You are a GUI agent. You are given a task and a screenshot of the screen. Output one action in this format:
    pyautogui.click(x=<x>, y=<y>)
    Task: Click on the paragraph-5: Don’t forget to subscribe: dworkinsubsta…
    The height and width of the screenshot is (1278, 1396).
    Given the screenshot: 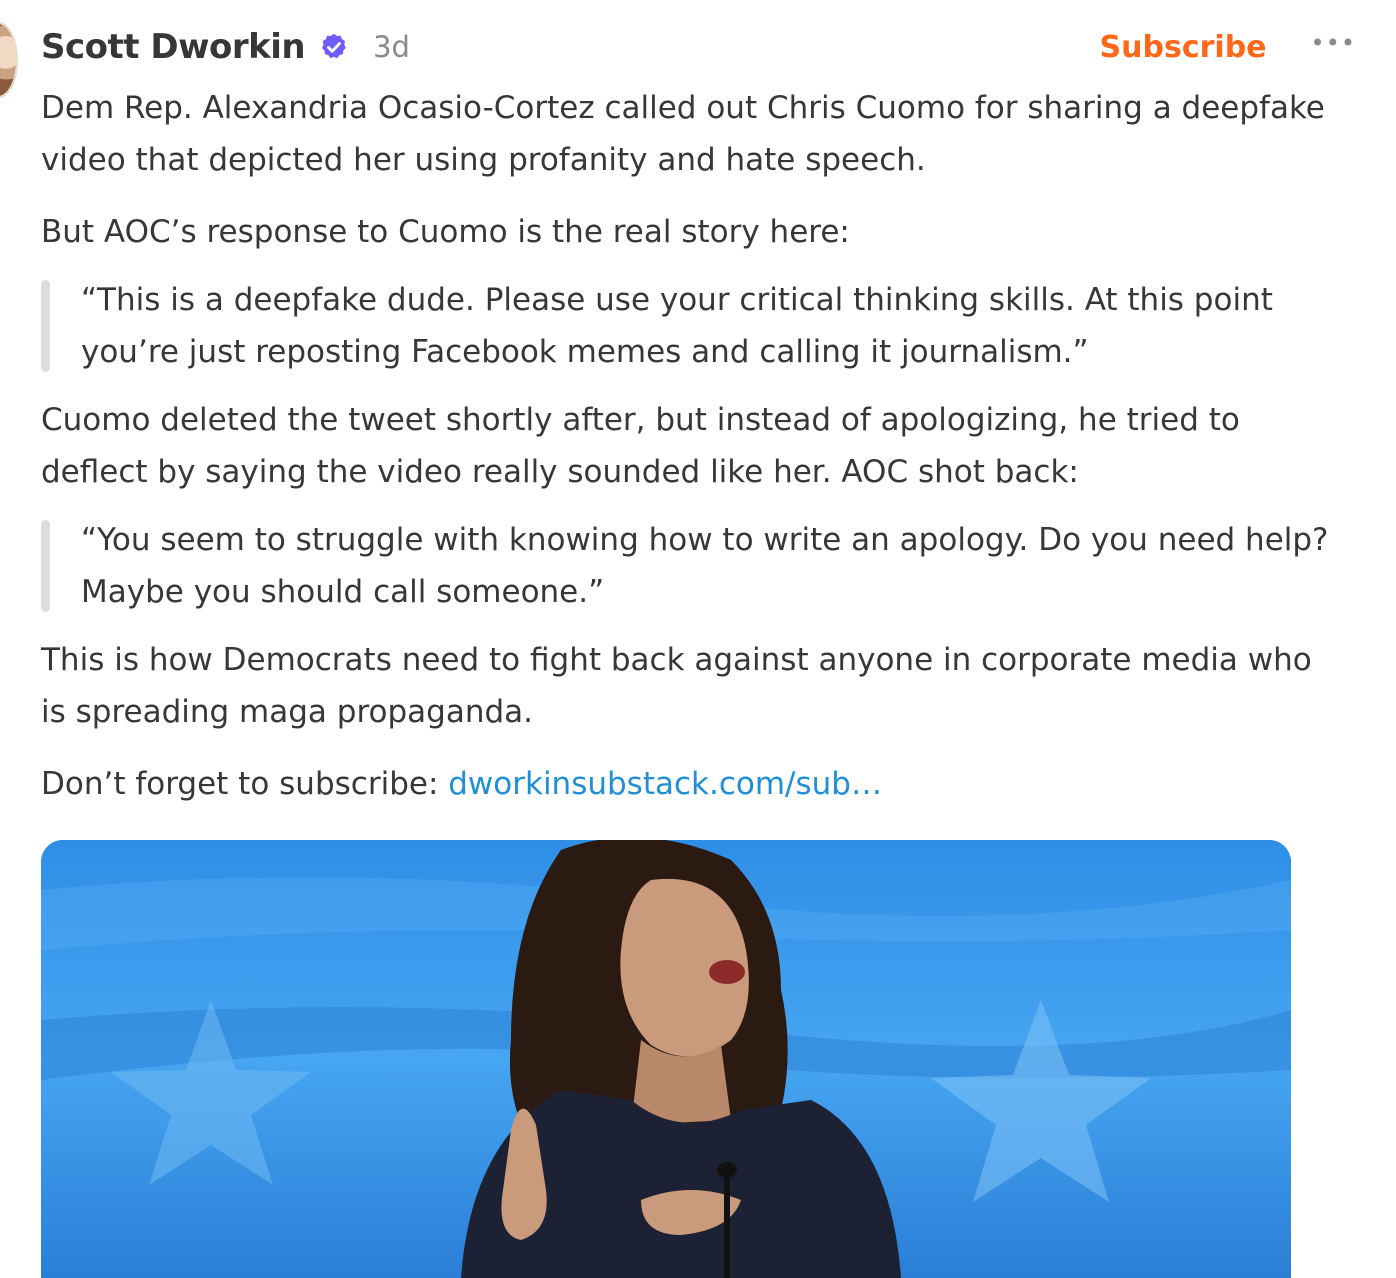 What is the action you would take?
    pyautogui.click(x=691, y=784)
    